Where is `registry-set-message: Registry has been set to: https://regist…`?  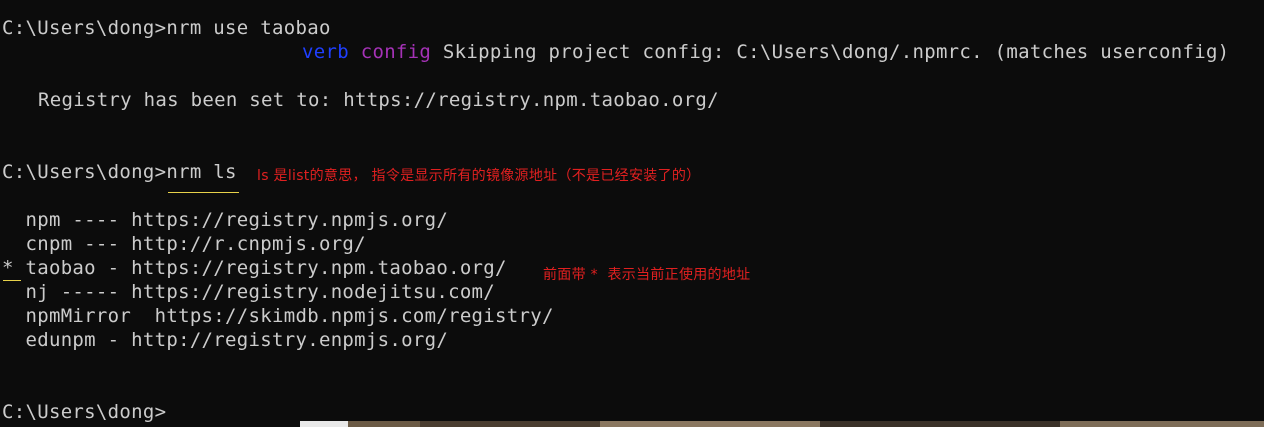 registry-set-message: Registry has been set to: https://regist… is located at coordinates (378, 100).